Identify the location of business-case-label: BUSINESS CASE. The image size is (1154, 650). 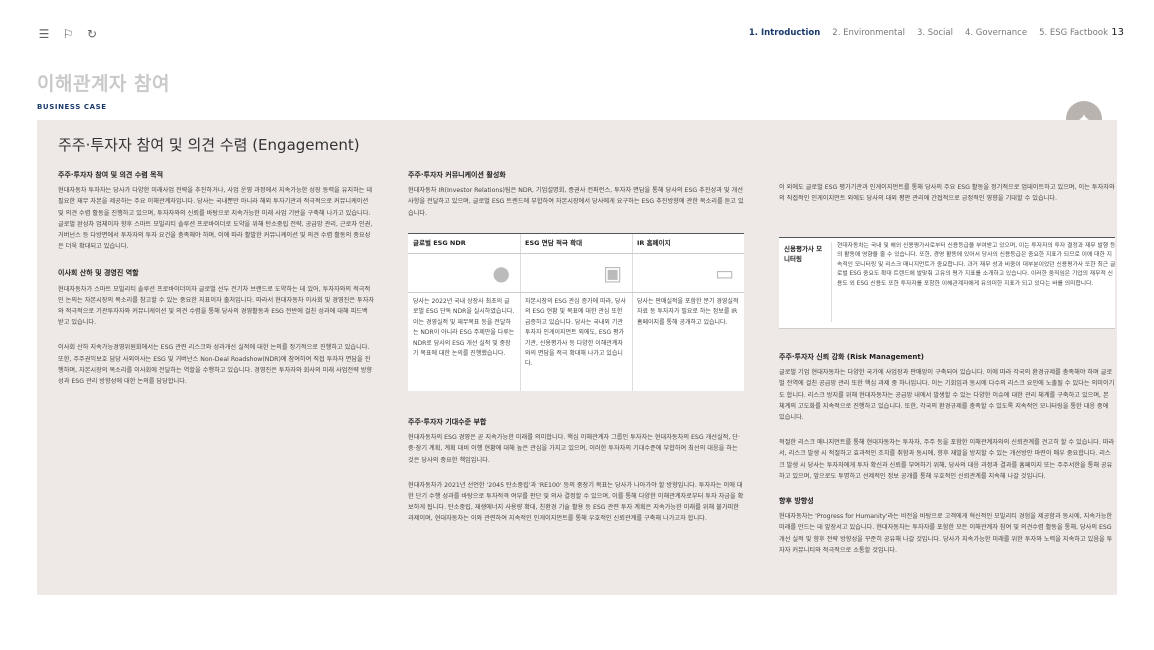
(72, 107).